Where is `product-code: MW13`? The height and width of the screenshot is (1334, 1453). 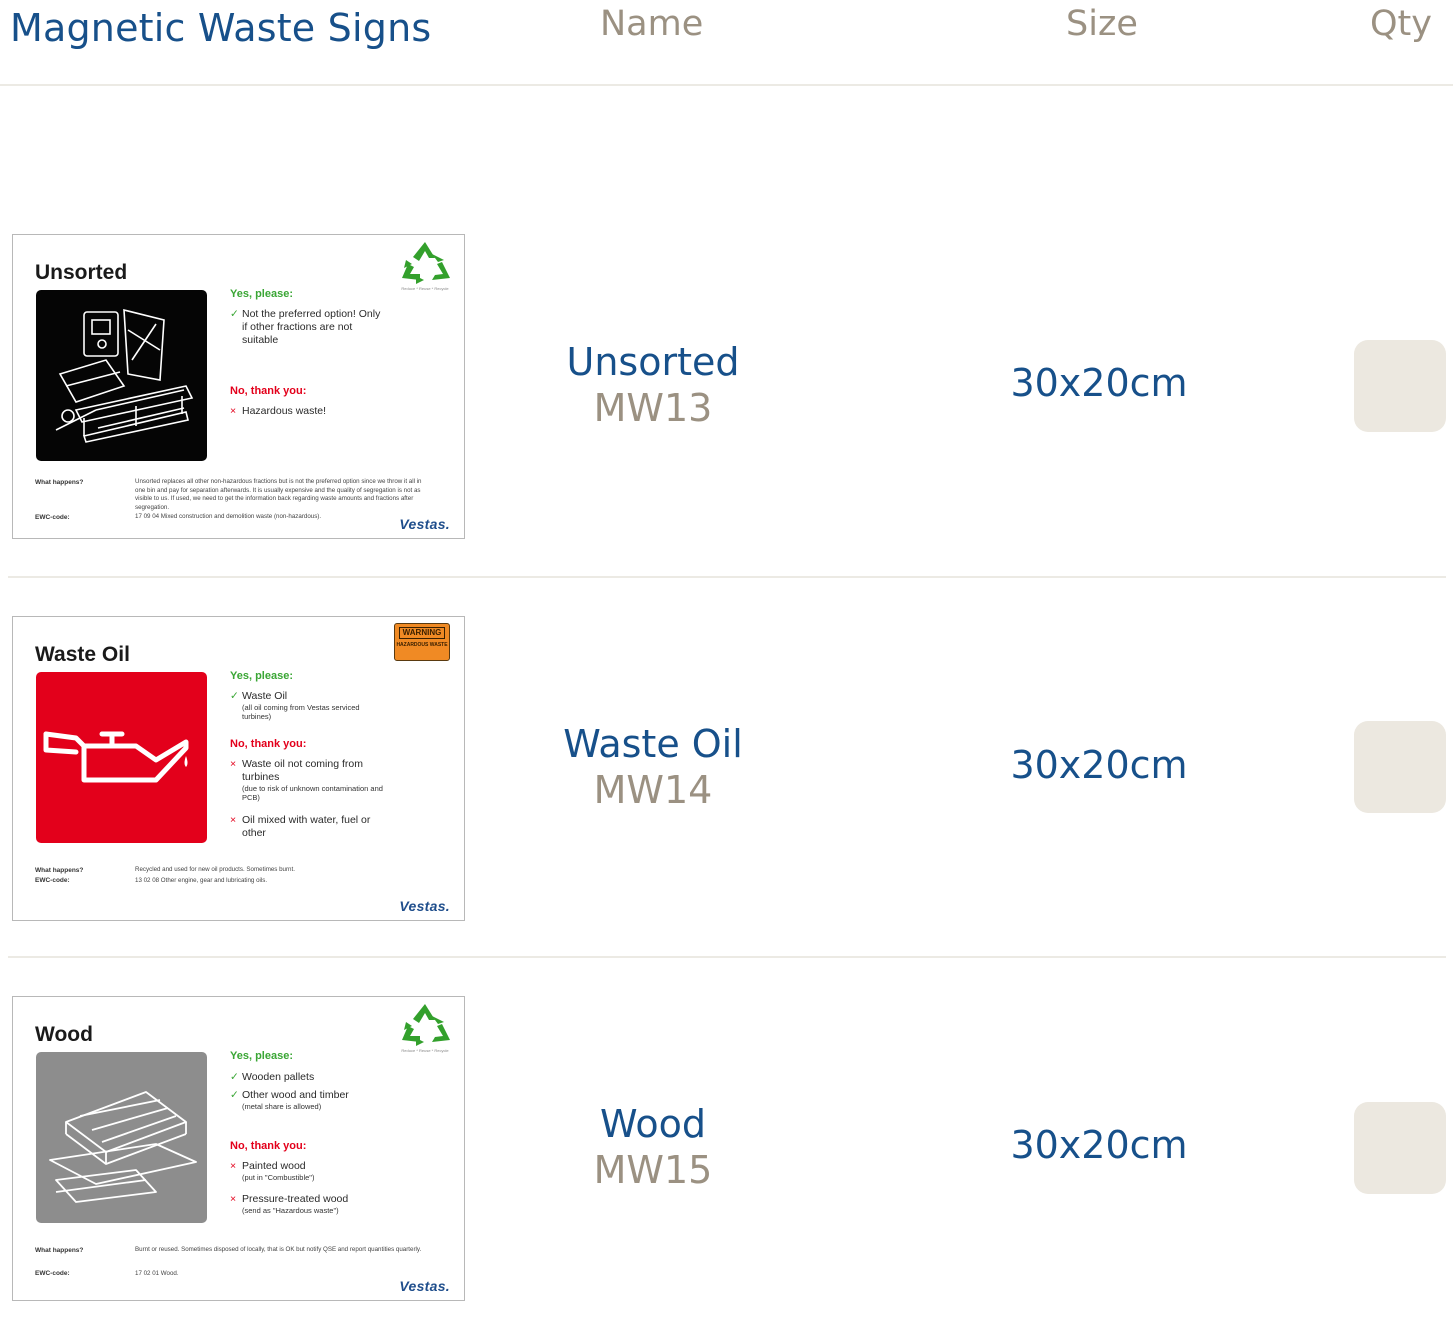
product-code: MW13 is located at coordinates (653, 408).